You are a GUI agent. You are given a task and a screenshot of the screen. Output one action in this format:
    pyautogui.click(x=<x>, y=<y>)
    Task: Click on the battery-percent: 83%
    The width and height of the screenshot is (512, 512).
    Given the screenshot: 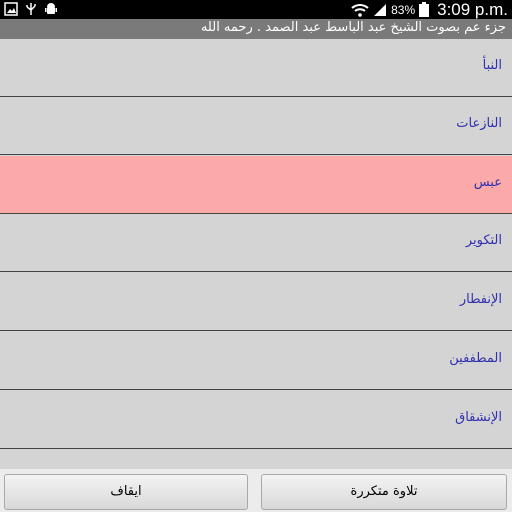 What is the action you would take?
    pyautogui.click(x=403, y=9)
    